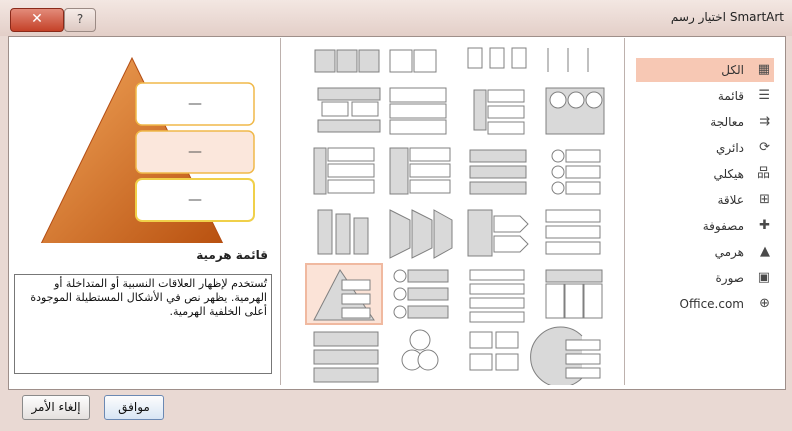  Describe the element at coordinates (729, 252) in the screenshot. I see `category-label: هرمي` at that location.